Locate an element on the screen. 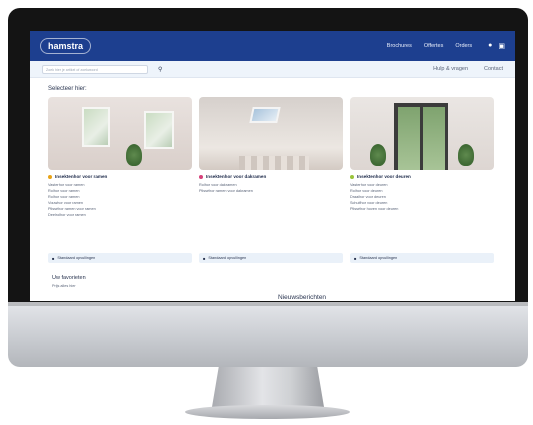  nav-brochures: Brochures is located at coordinates (399, 46).